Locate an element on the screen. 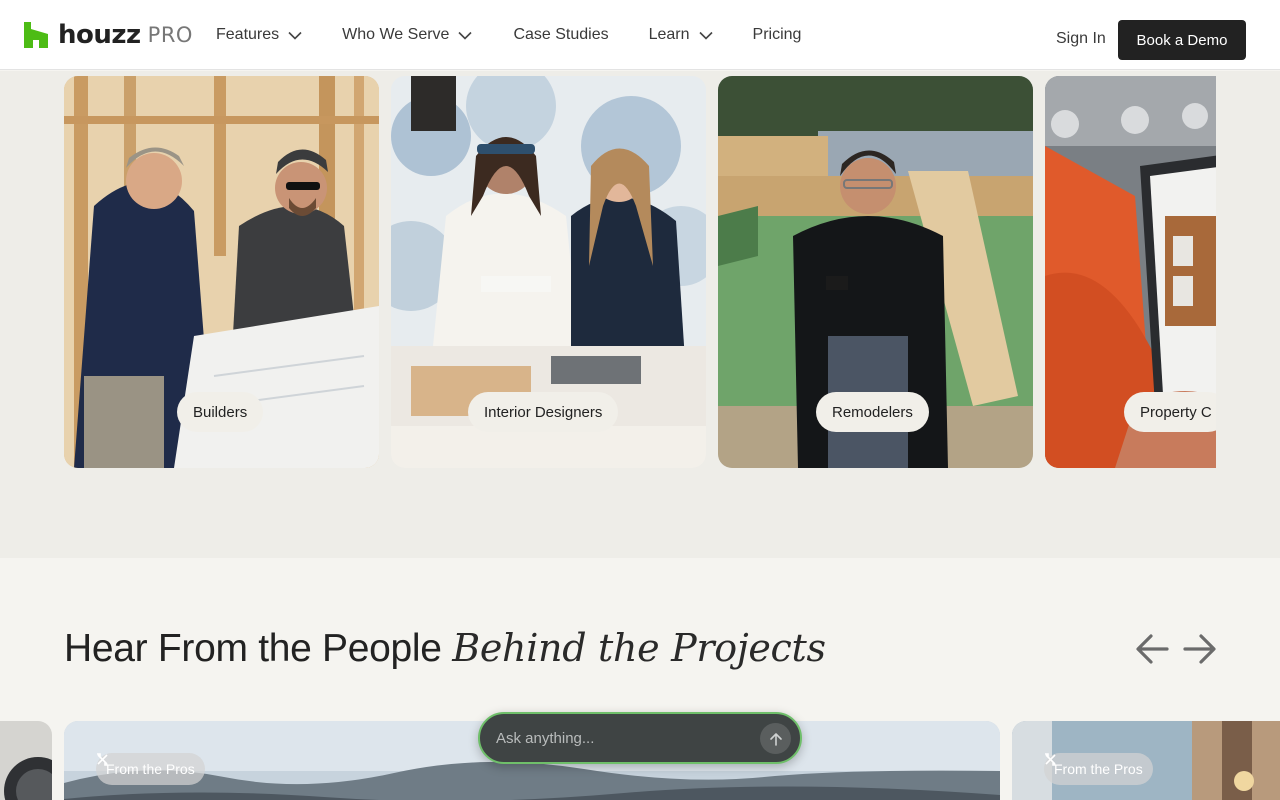 The height and width of the screenshot is (800, 1280). sign-in-link: Sign In is located at coordinates (1081, 39).